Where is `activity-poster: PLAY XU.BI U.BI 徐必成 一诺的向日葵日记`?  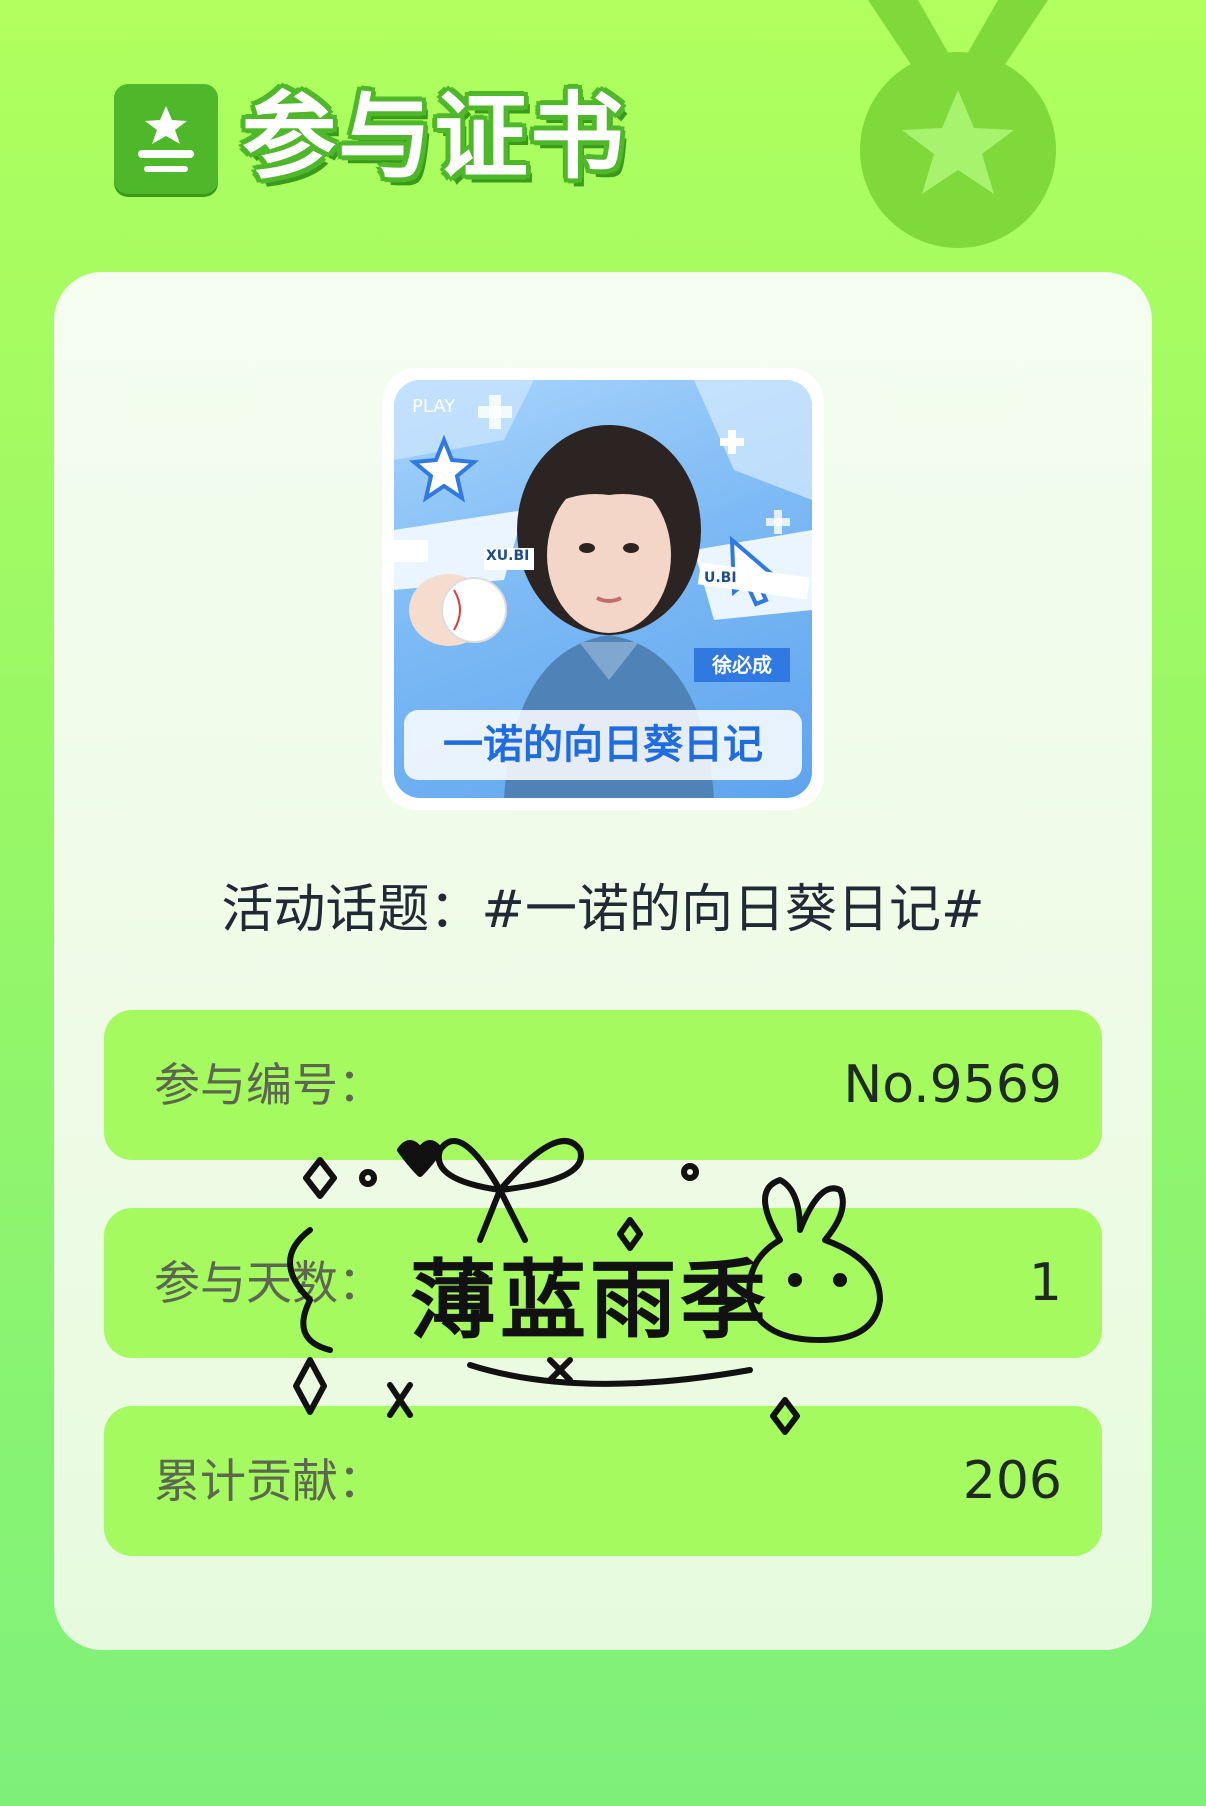
activity-poster: PLAY XU.BI U.BI 徐必成 一诺的向日葵日记 is located at coordinates (603, 589).